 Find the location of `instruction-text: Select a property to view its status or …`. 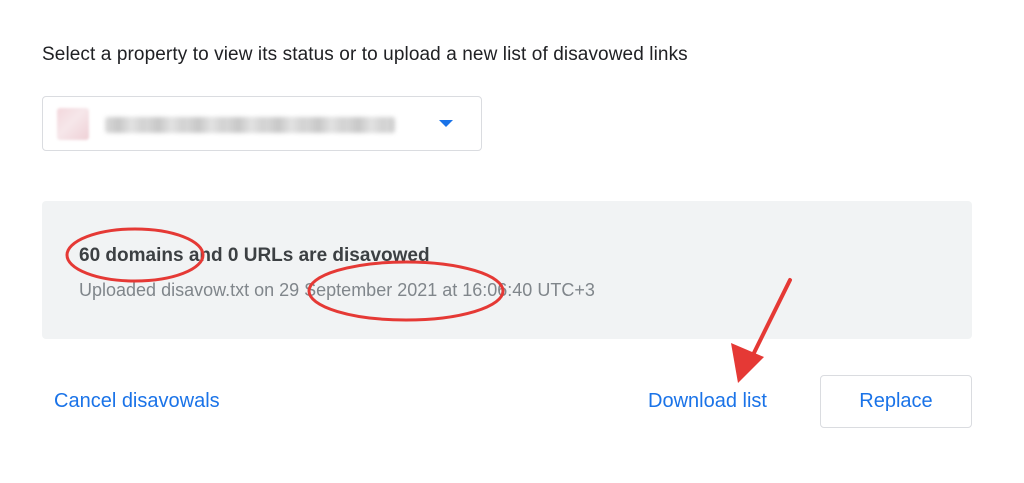

instruction-text: Select a property to view its status or … is located at coordinates (365, 54).